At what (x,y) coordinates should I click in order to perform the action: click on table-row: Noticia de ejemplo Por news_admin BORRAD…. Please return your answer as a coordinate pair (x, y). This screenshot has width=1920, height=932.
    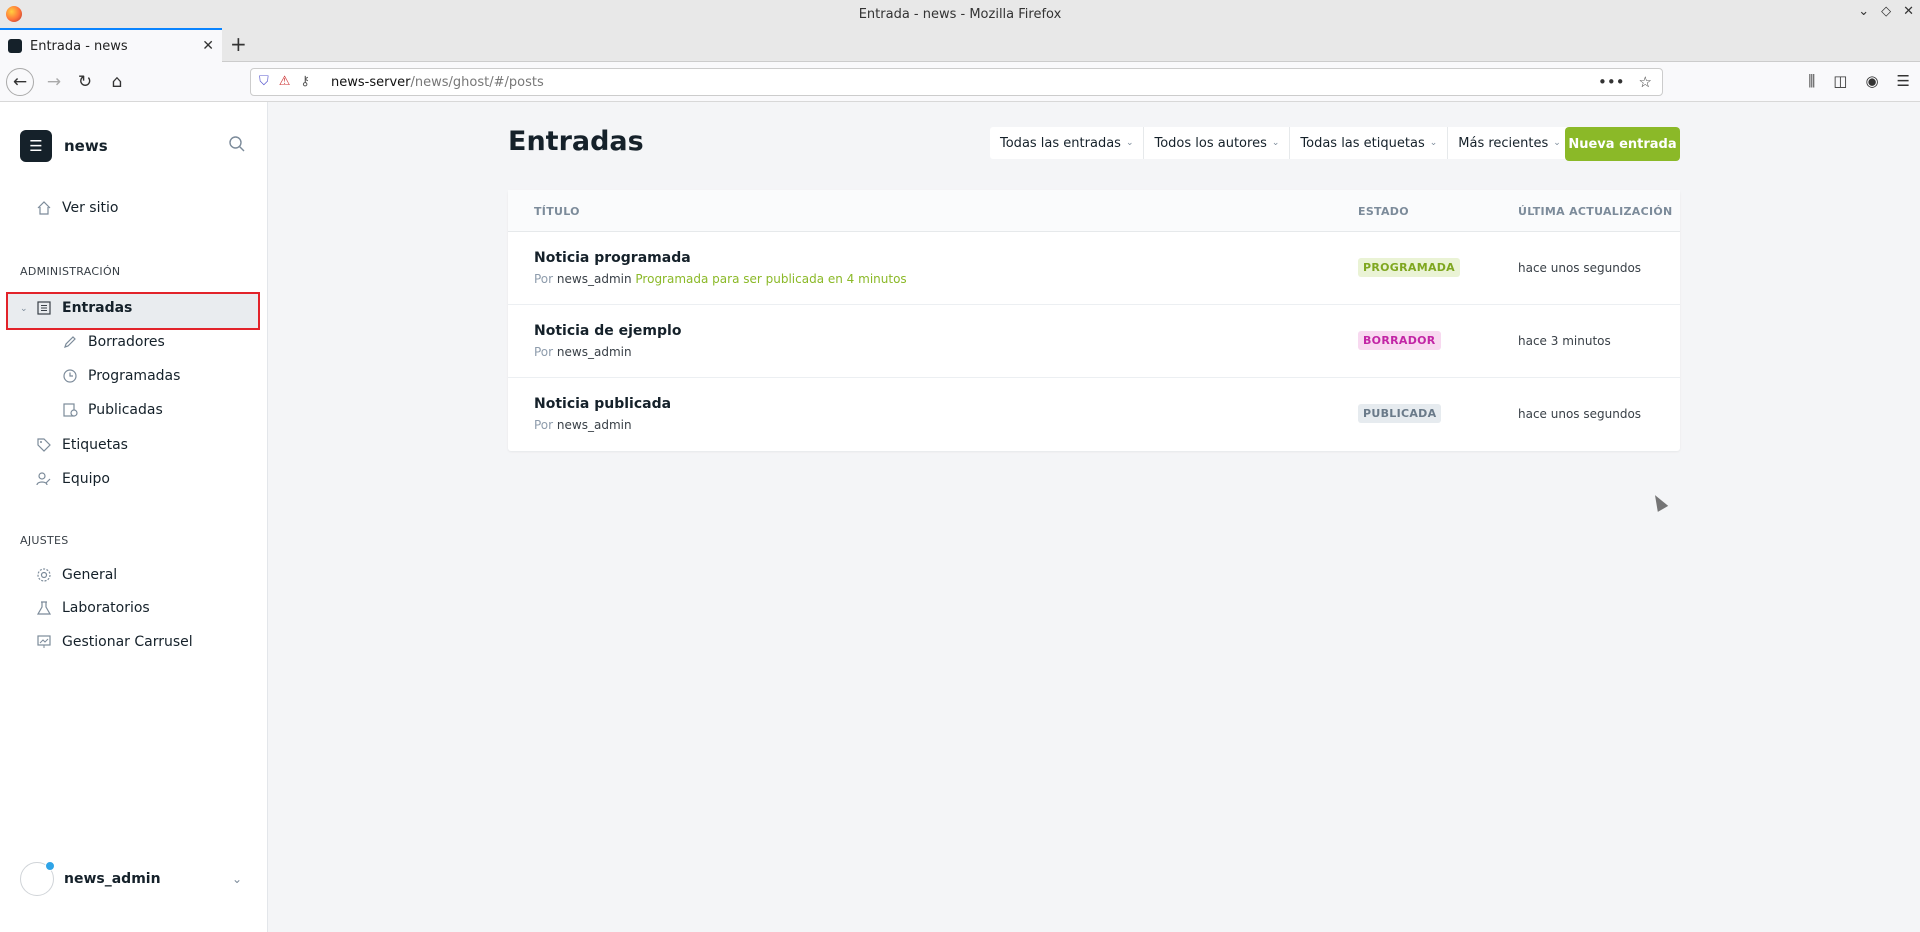
    Looking at the image, I should click on (1094, 341).